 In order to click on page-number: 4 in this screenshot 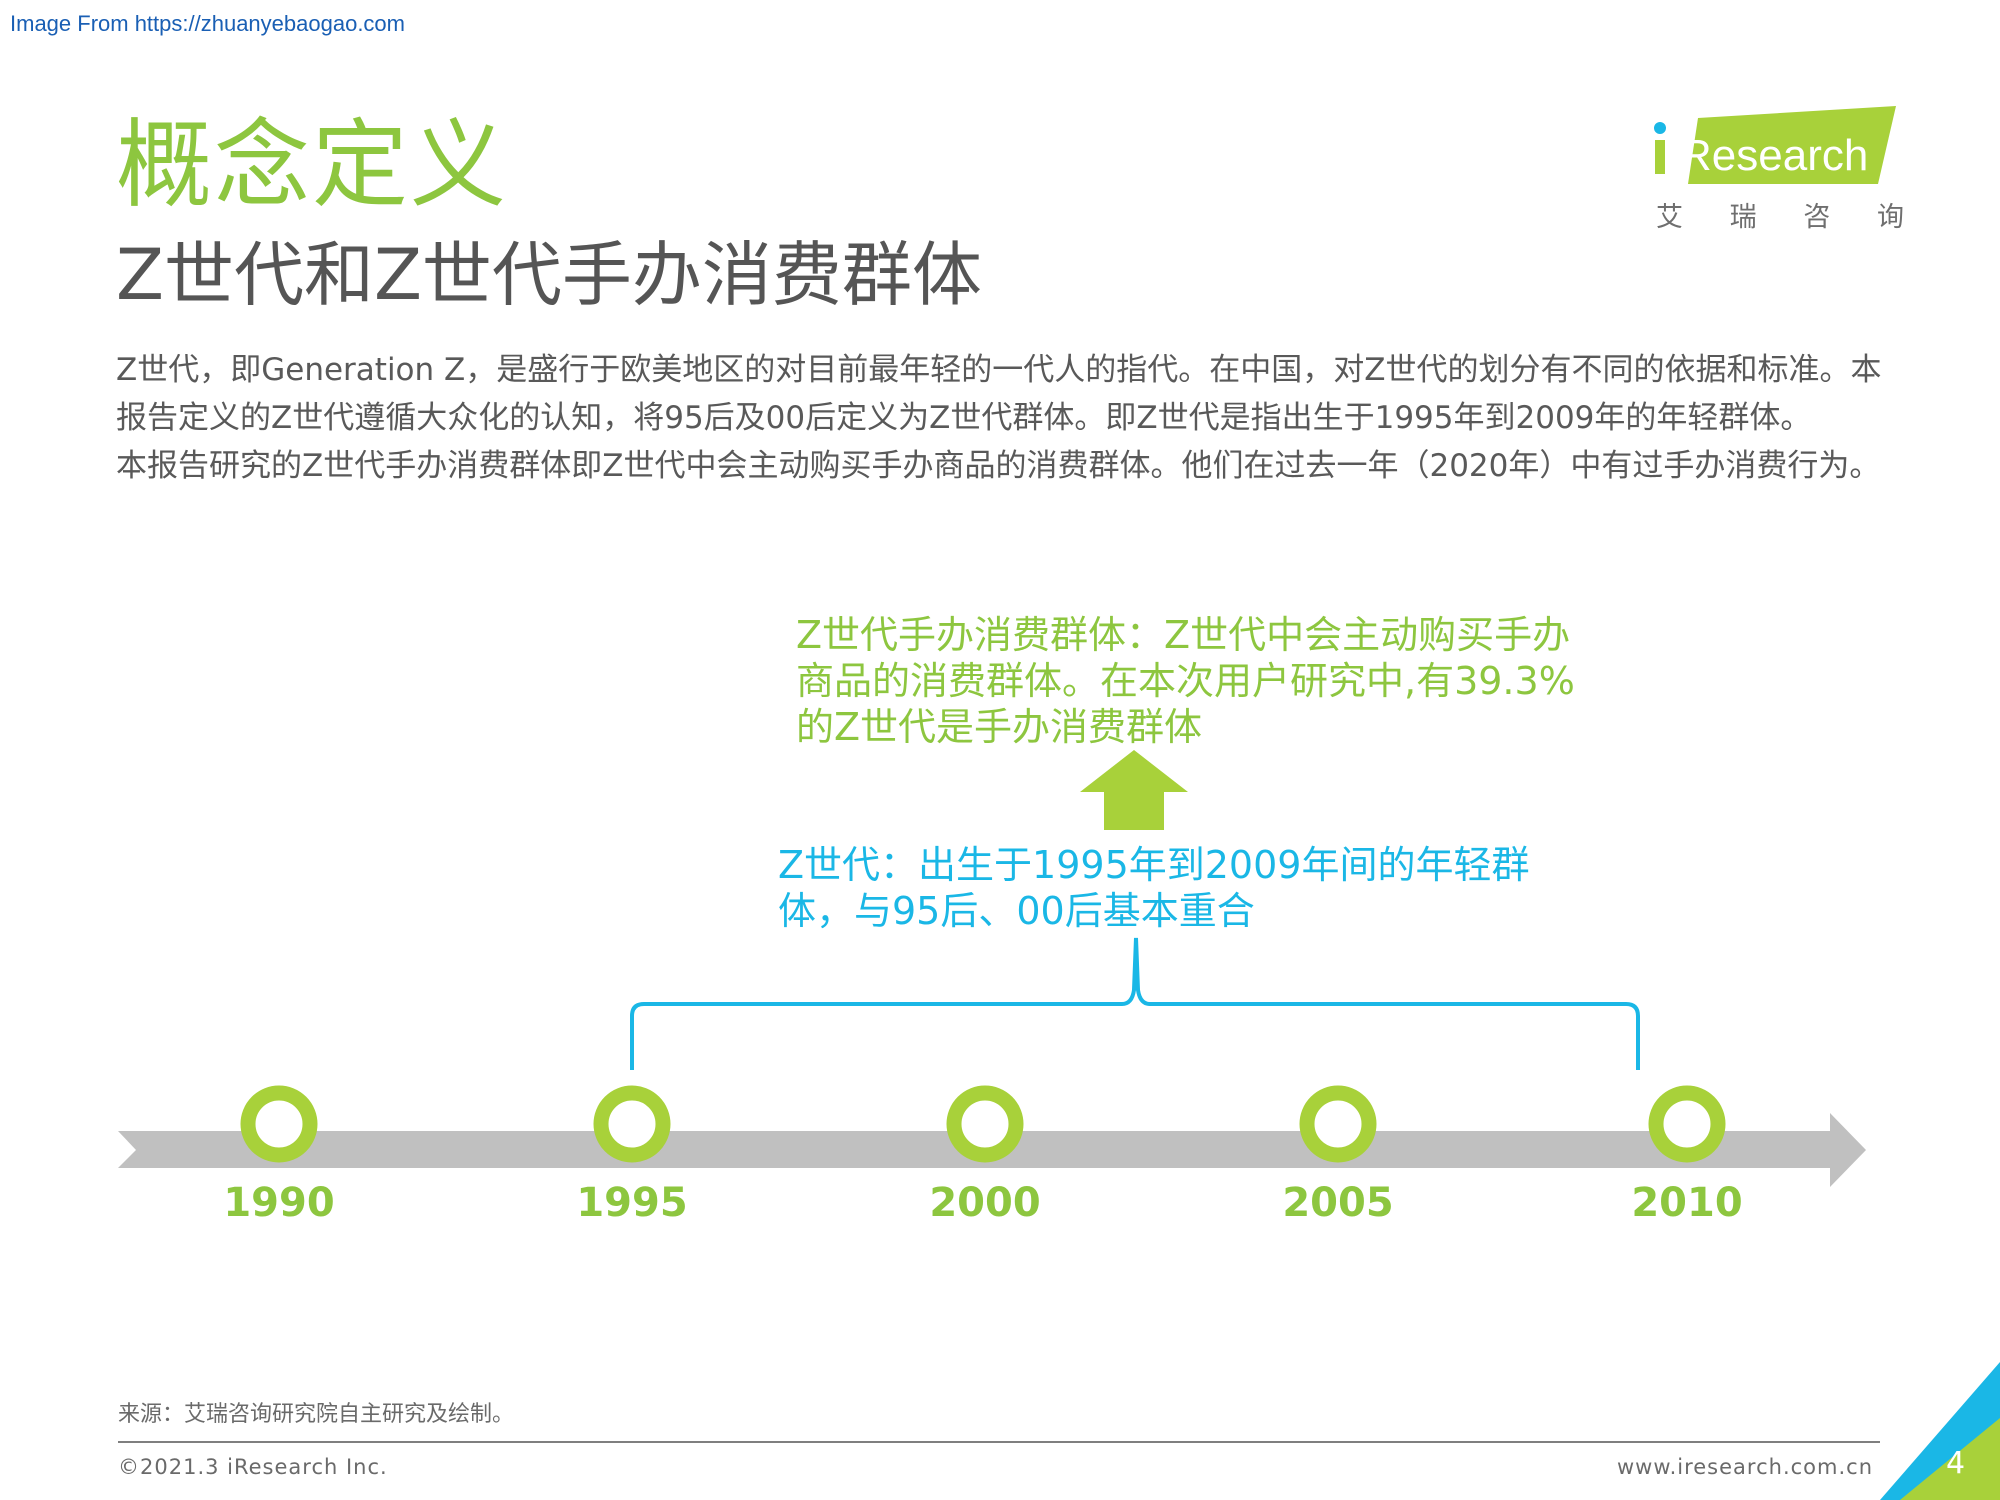, I will do `click(1956, 1463)`.